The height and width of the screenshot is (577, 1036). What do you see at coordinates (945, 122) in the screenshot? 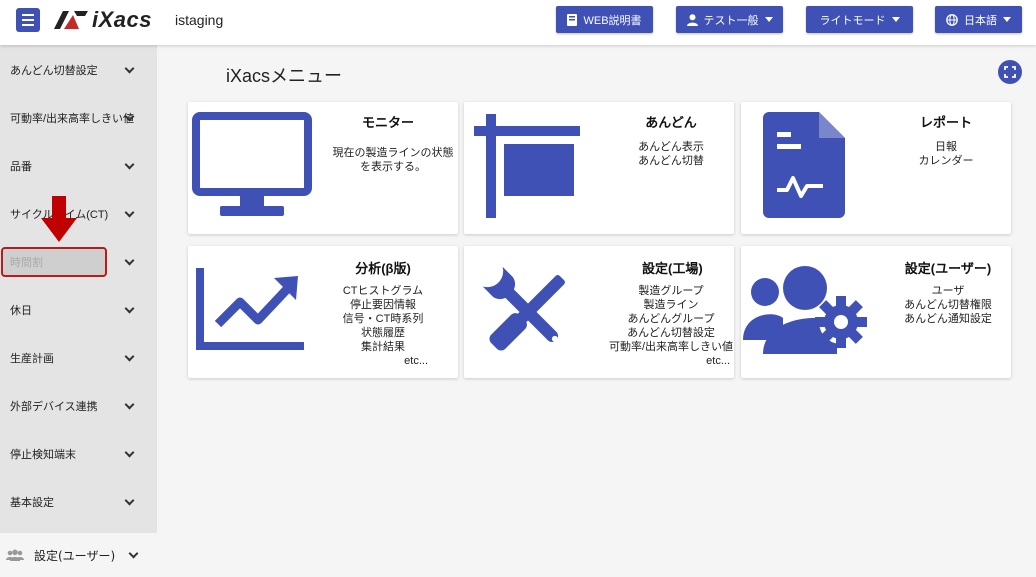
I see `card-title: レポート` at bounding box center [945, 122].